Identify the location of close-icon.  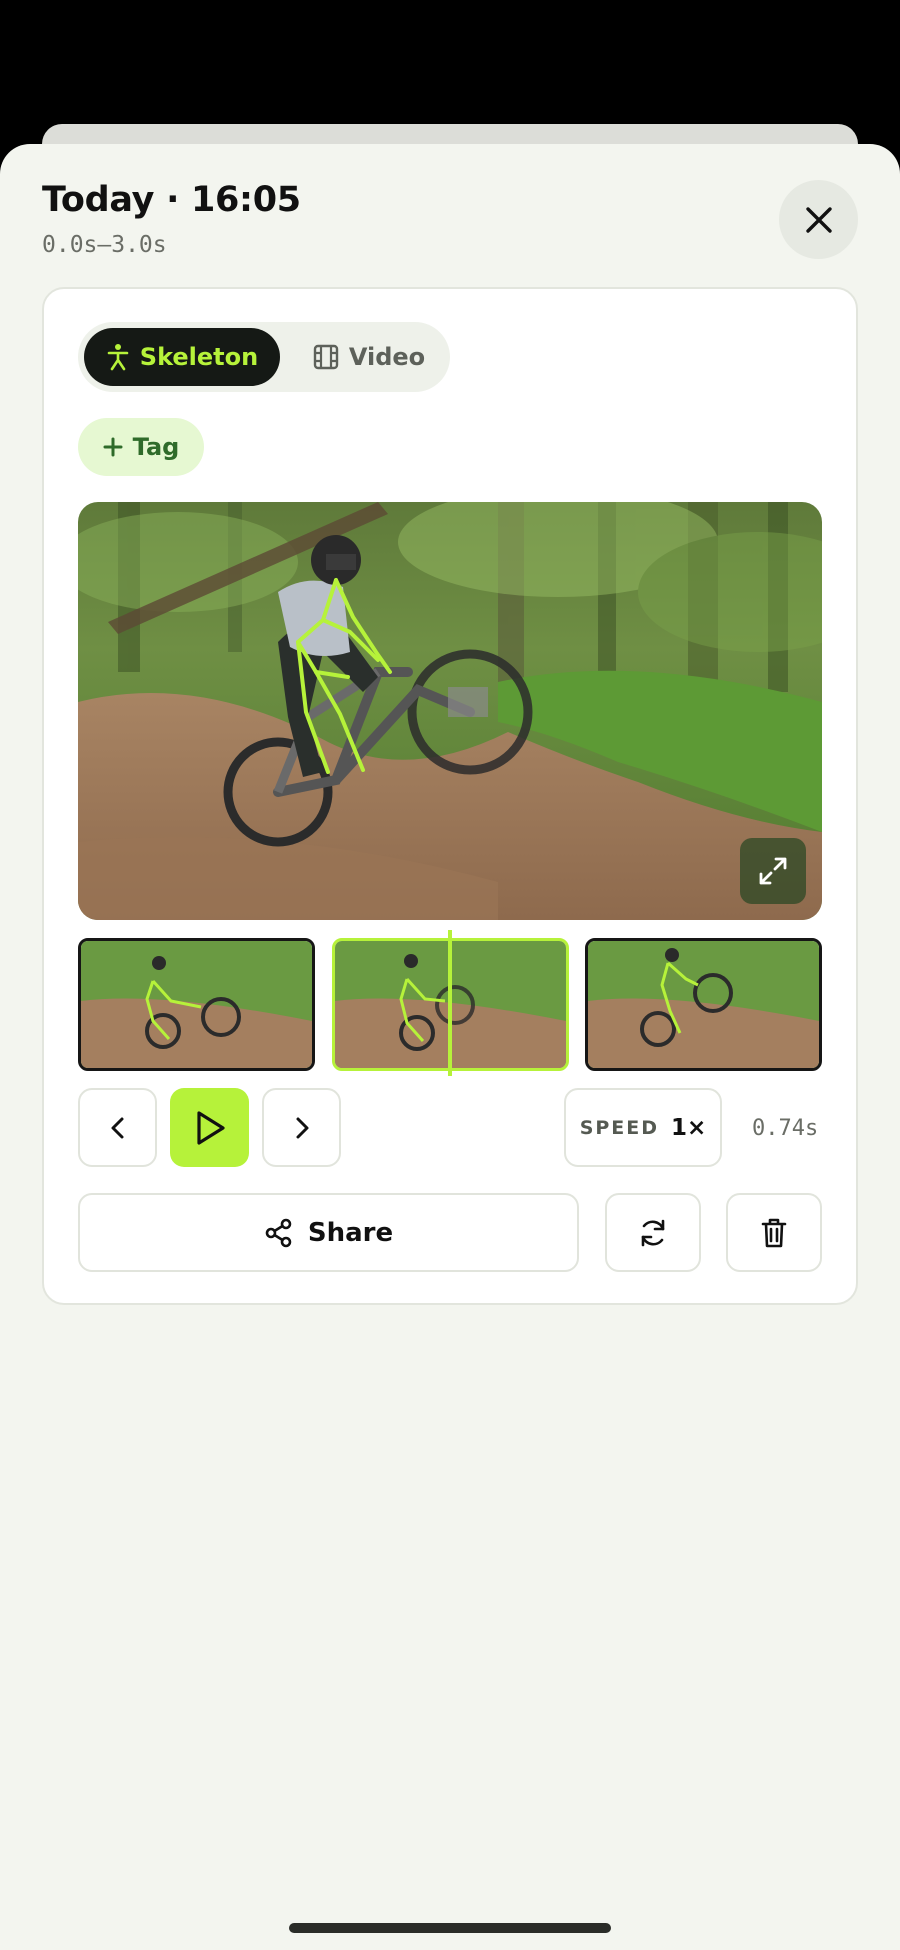
(818, 219).